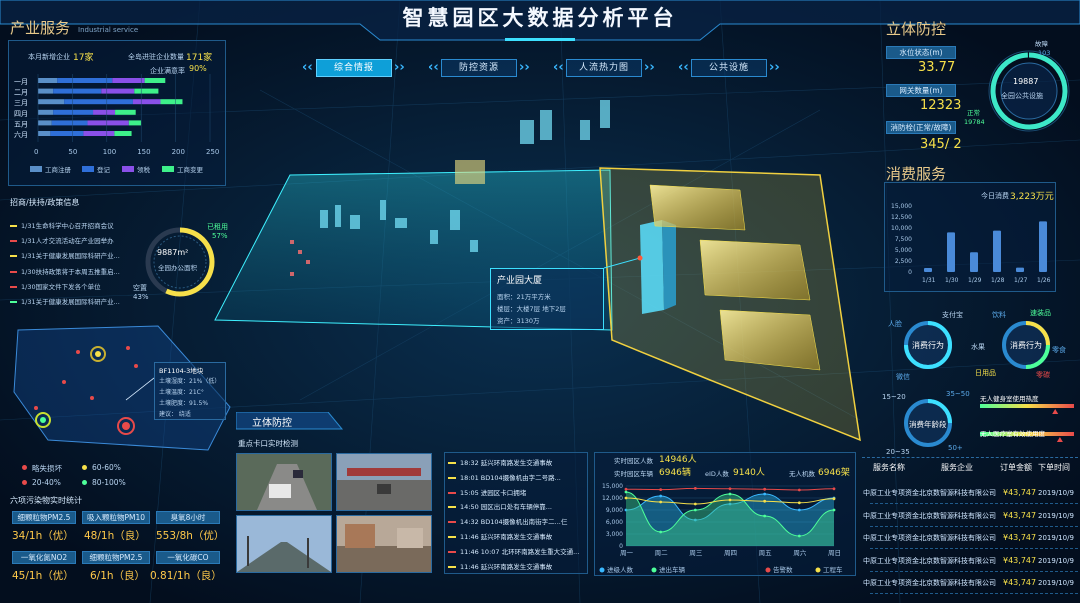 The width and height of the screenshot is (1080, 603). What do you see at coordinates (1022, 96) in the screenshot?
I see `facility-label: 全园公共设施` at bounding box center [1022, 96].